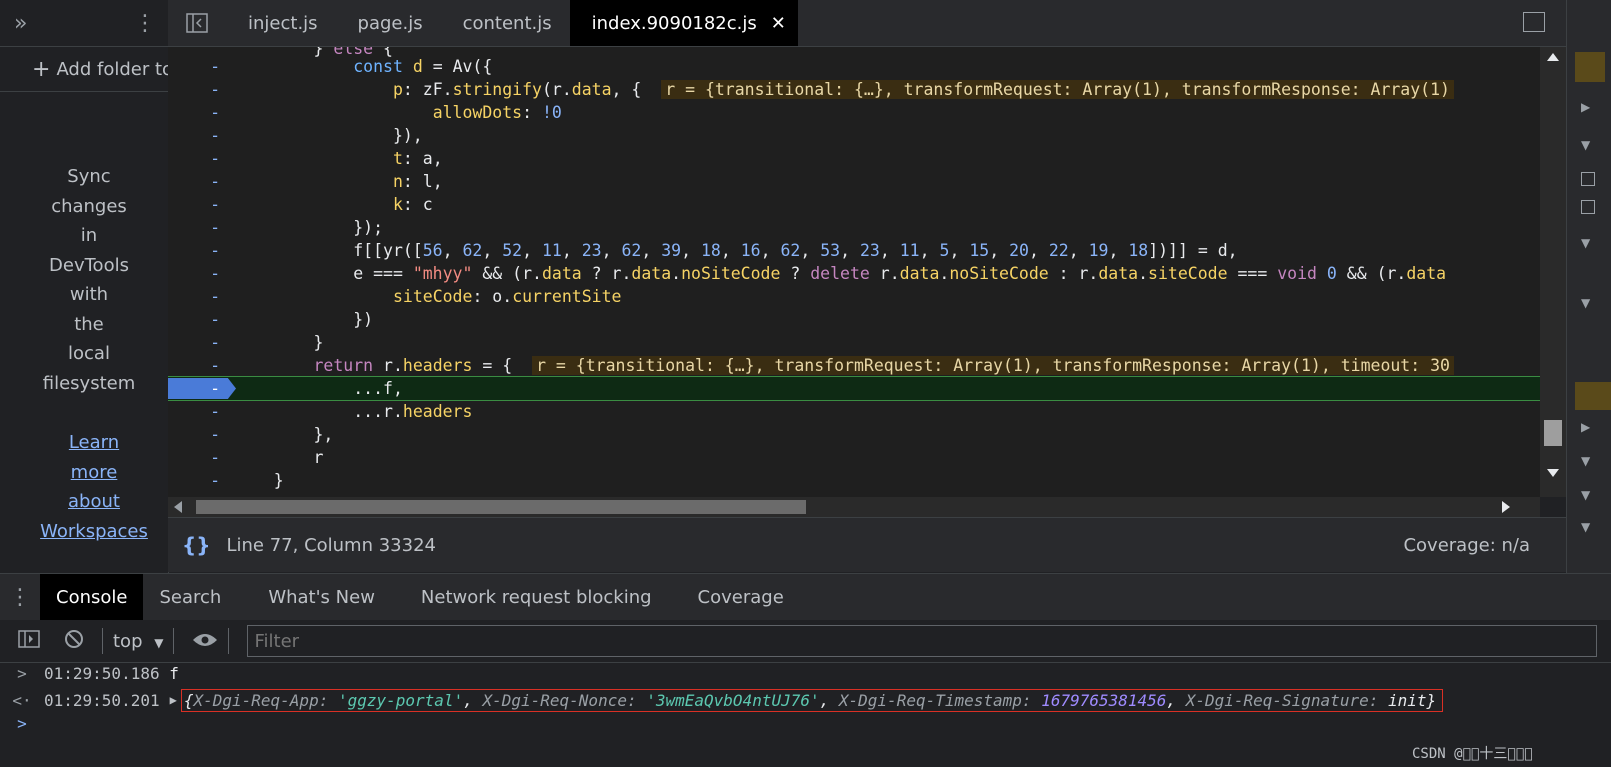 This screenshot has width=1611, height=767. I want to click on tab-console: Console, so click(92, 597).